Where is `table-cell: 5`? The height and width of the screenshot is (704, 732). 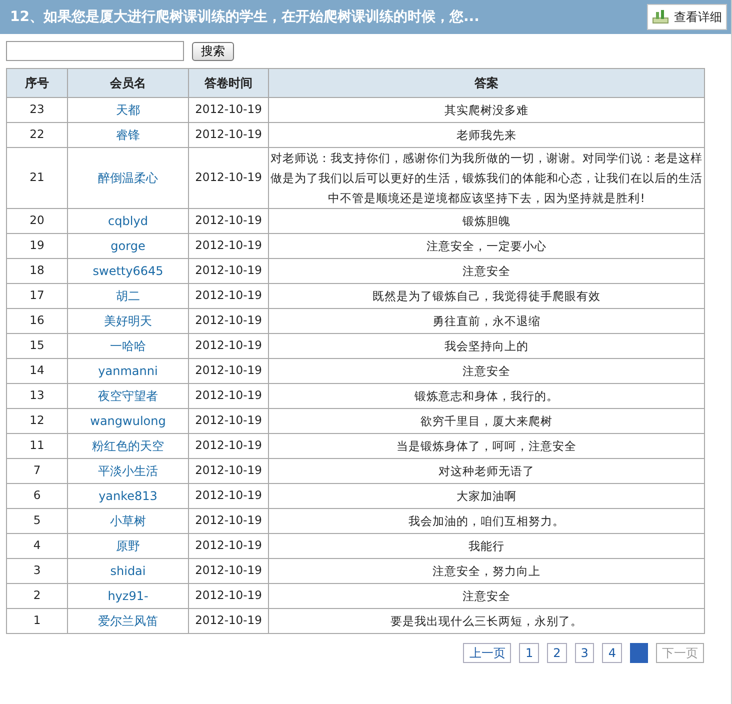 table-cell: 5 is located at coordinates (37, 521).